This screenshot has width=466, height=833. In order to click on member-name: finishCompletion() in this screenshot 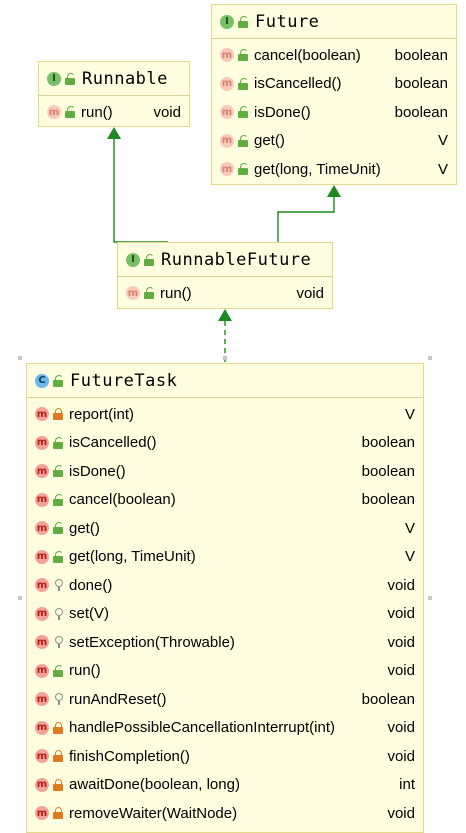, I will do `click(129, 756)`.